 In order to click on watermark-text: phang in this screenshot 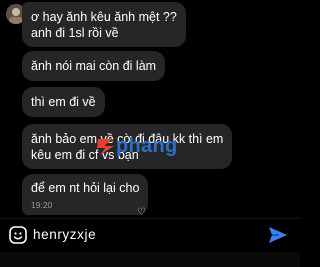, I will do `click(147, 146)`.